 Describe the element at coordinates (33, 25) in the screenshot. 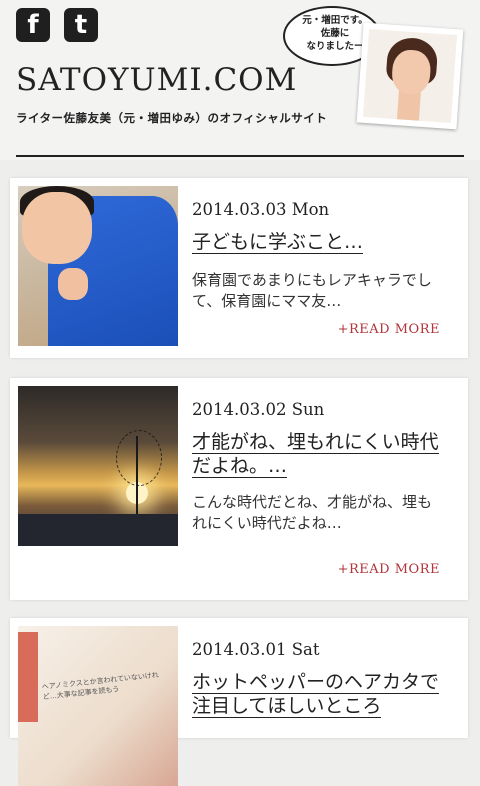

I see `facebook-icon: f` at that location.